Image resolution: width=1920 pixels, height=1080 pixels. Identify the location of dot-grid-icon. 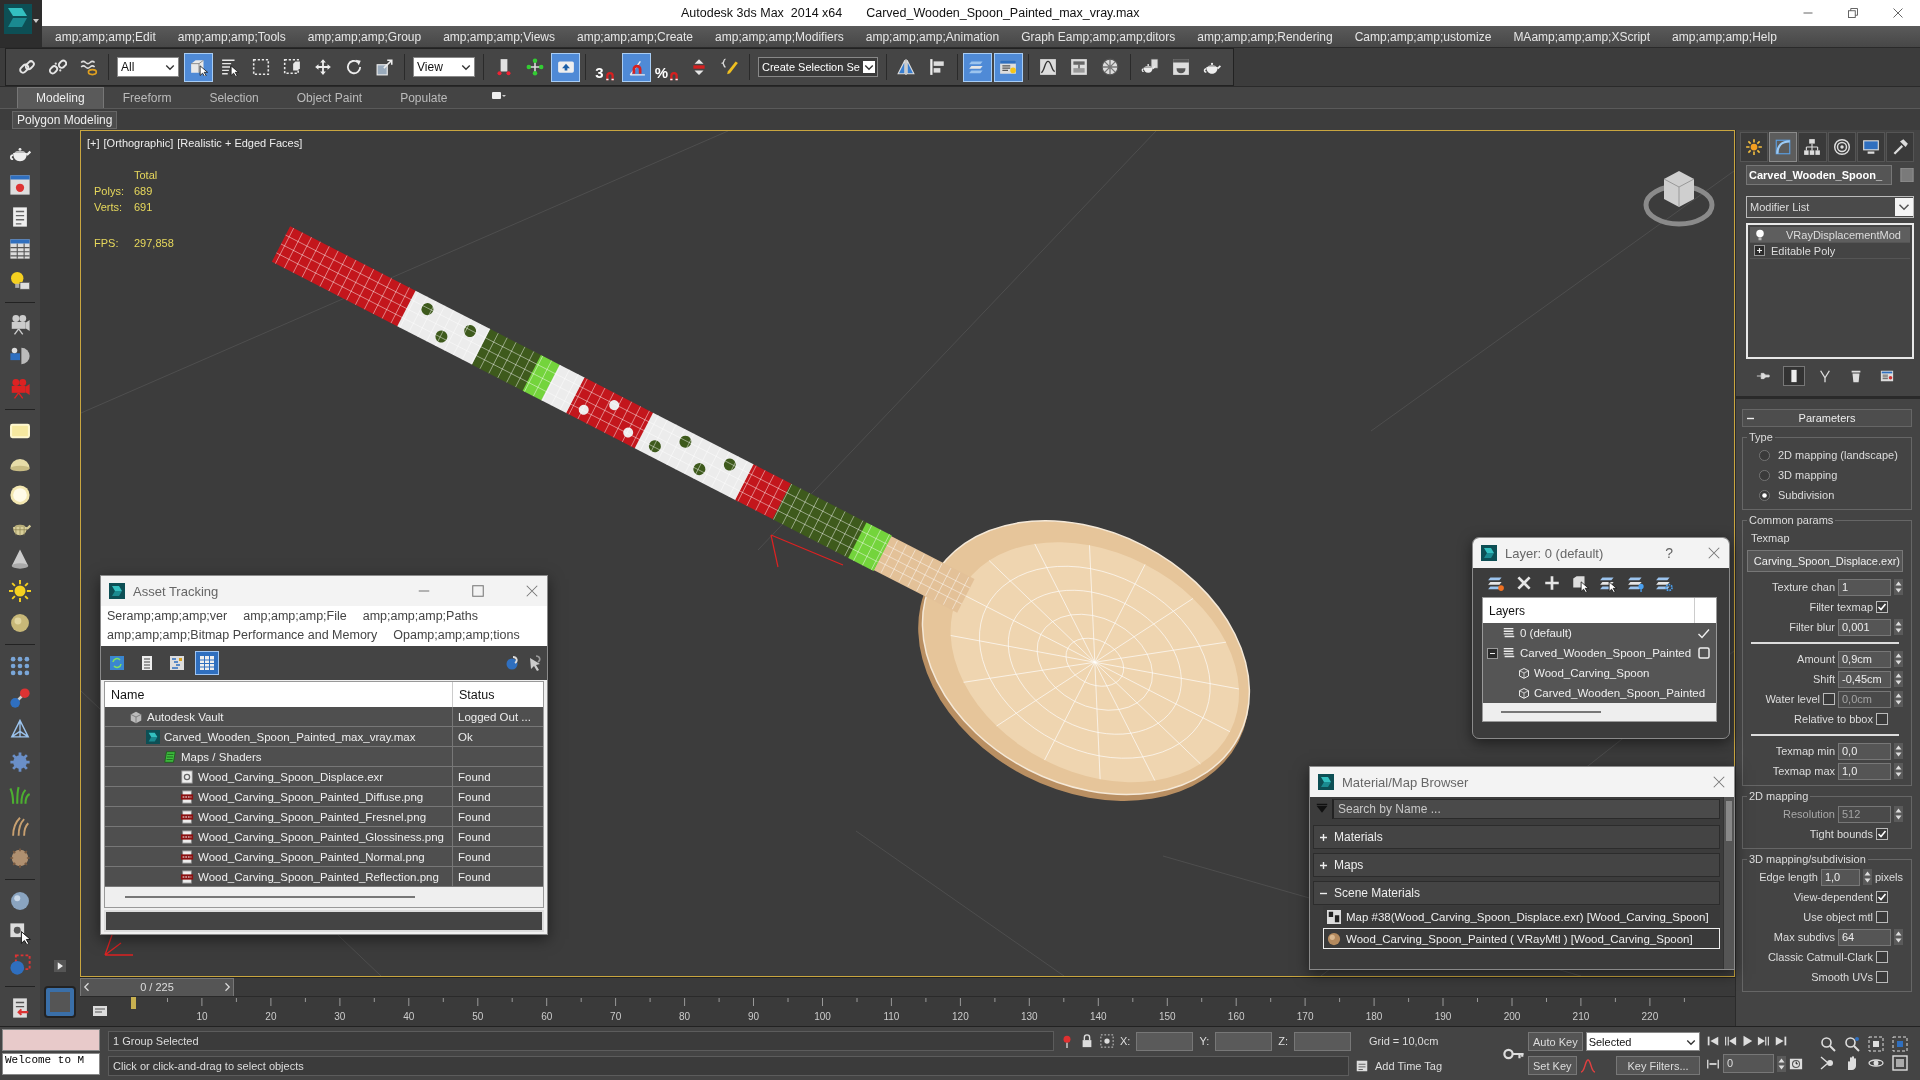
(20, 666).